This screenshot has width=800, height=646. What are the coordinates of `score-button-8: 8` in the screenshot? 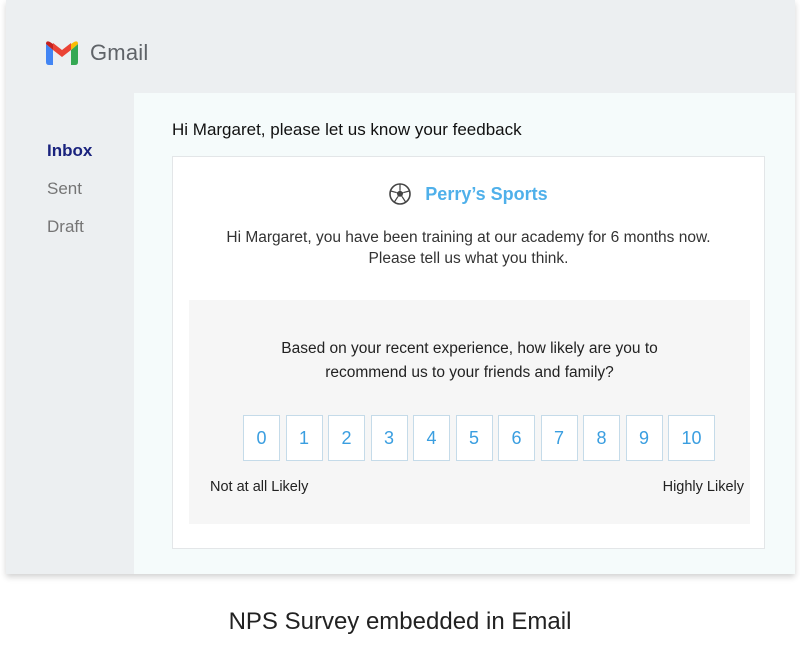 It's located at (601, 438).